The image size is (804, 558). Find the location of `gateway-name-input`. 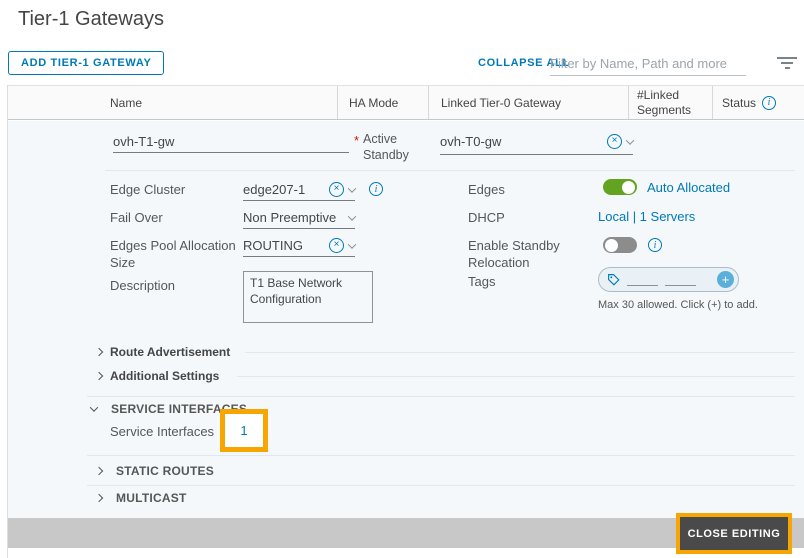

gateway-name-input is located at coordinates (231, 142).